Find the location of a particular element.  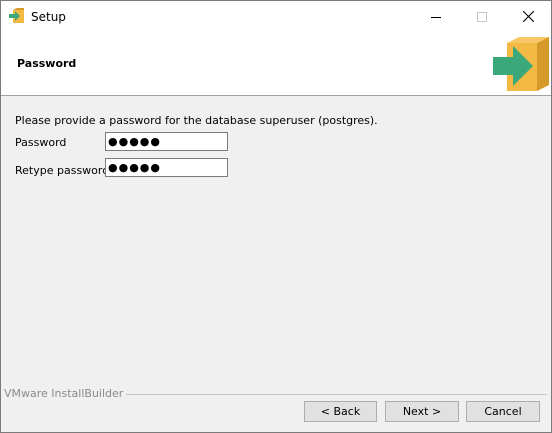

retype-password-field is located at coordinates (166, 167).